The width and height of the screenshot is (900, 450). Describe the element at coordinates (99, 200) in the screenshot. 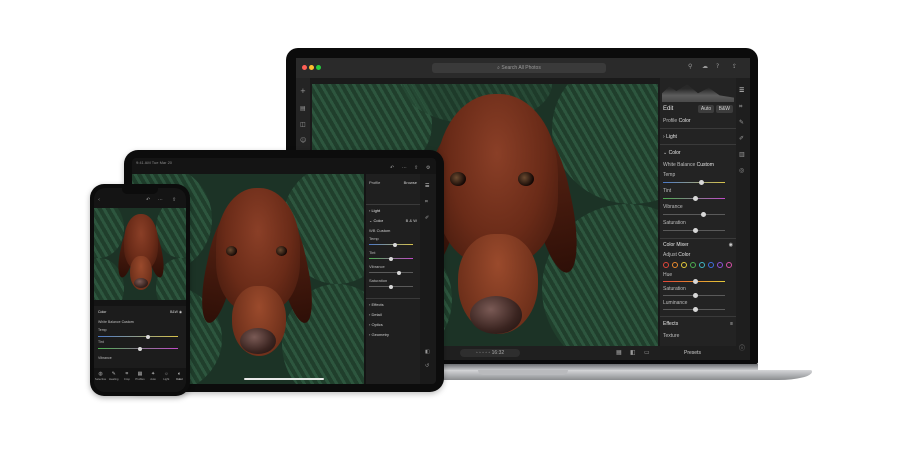

I see `back-icon: ‹` at that location.